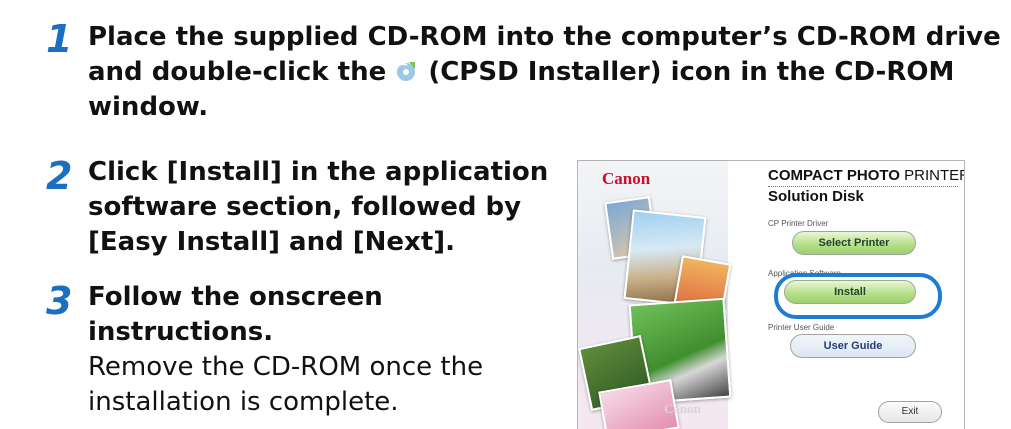  I want to click on cpsd-installer-icon, so click(407, 71).